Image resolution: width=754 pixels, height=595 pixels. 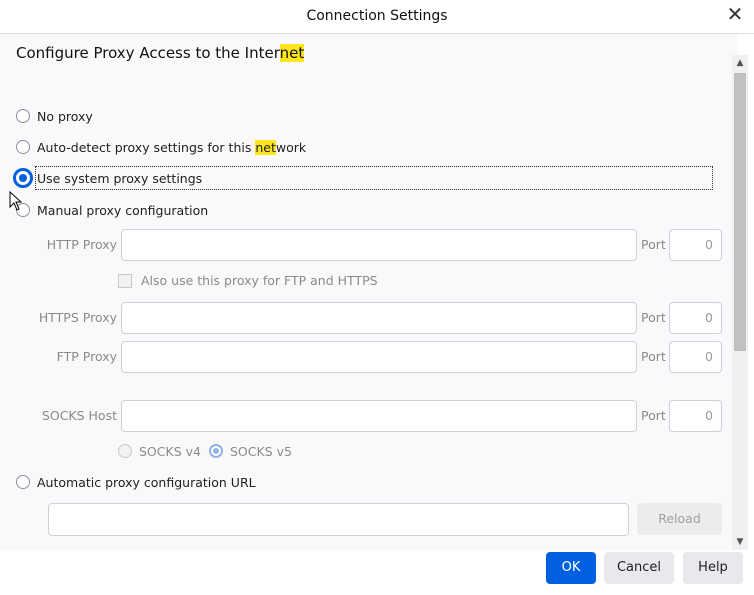 What do you see at coordinates (740, 212) in the screenshot?
I see `scrollbar-thumb` at bounding box center [740, 212].